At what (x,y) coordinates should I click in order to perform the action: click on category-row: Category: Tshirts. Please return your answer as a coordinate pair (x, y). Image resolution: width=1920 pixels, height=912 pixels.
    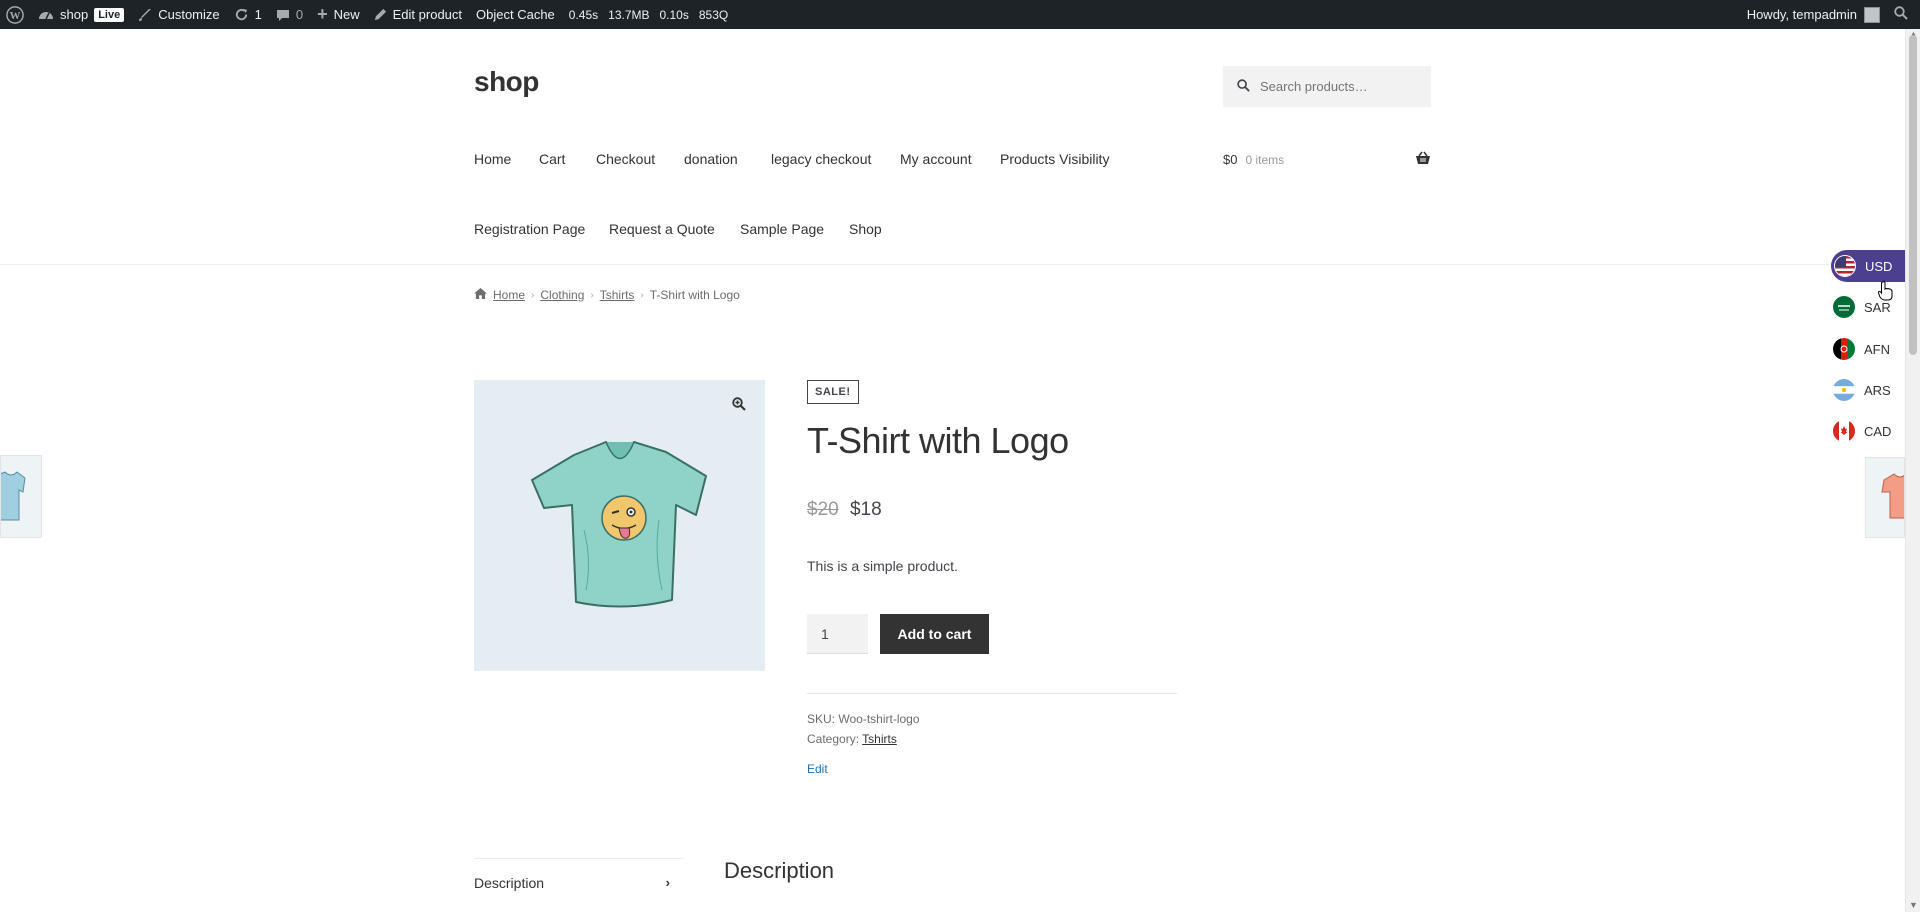
    Looking at the image, I should click on (863, 739).